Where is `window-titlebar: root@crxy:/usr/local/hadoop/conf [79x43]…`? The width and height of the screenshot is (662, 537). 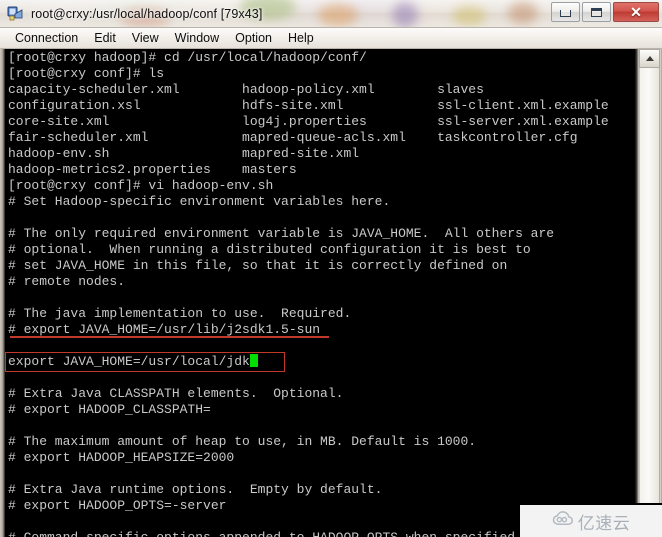 window-titlebar: root@crxy:/usr/local/hadoop/conf [79x43]… is located at coordinates (331, 14).